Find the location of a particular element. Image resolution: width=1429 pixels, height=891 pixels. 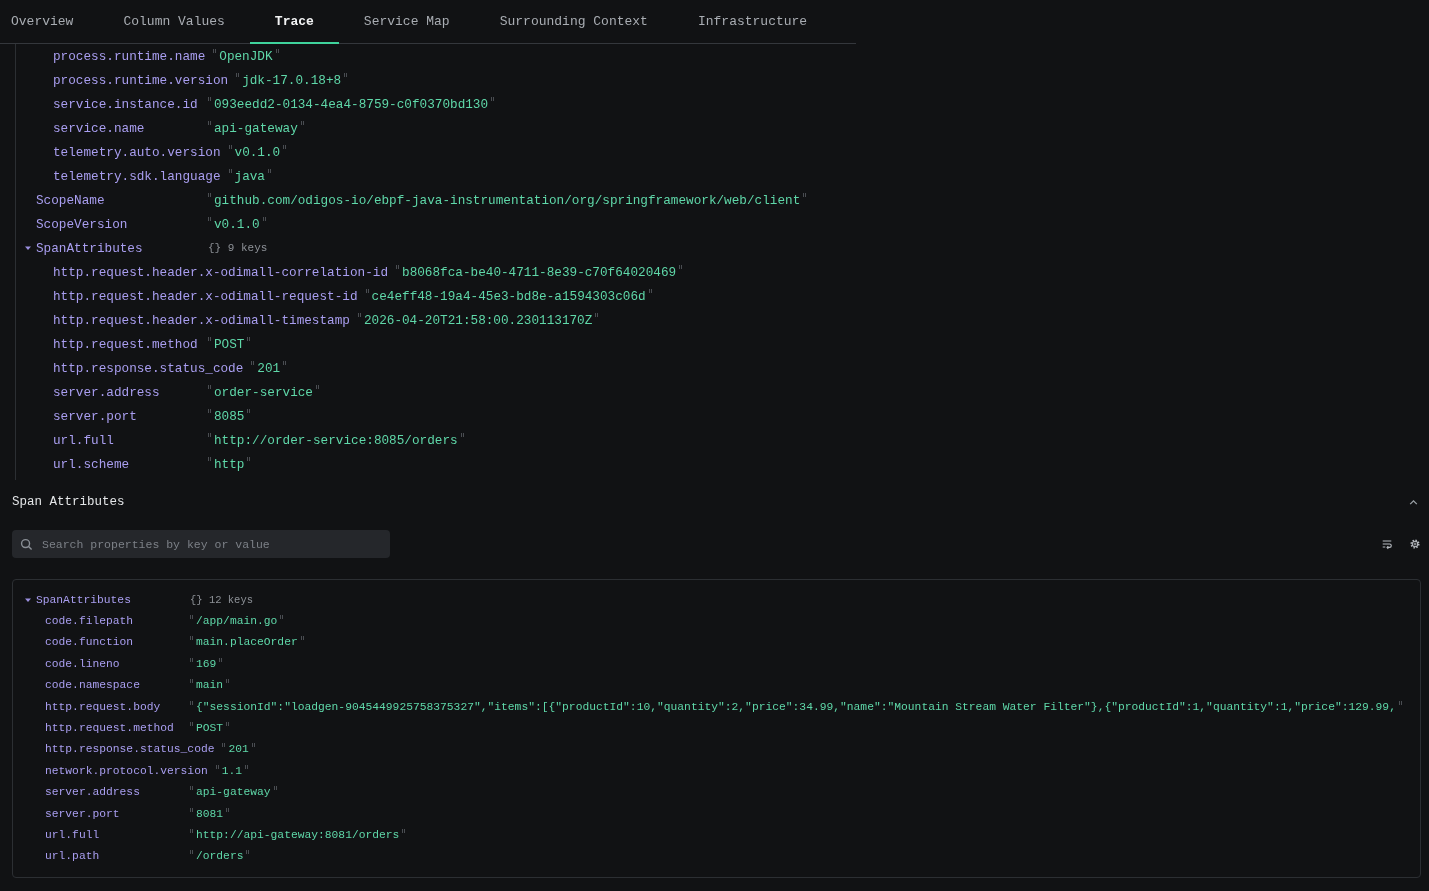

attribute-key: code.function is located at coordinates (113, 642).